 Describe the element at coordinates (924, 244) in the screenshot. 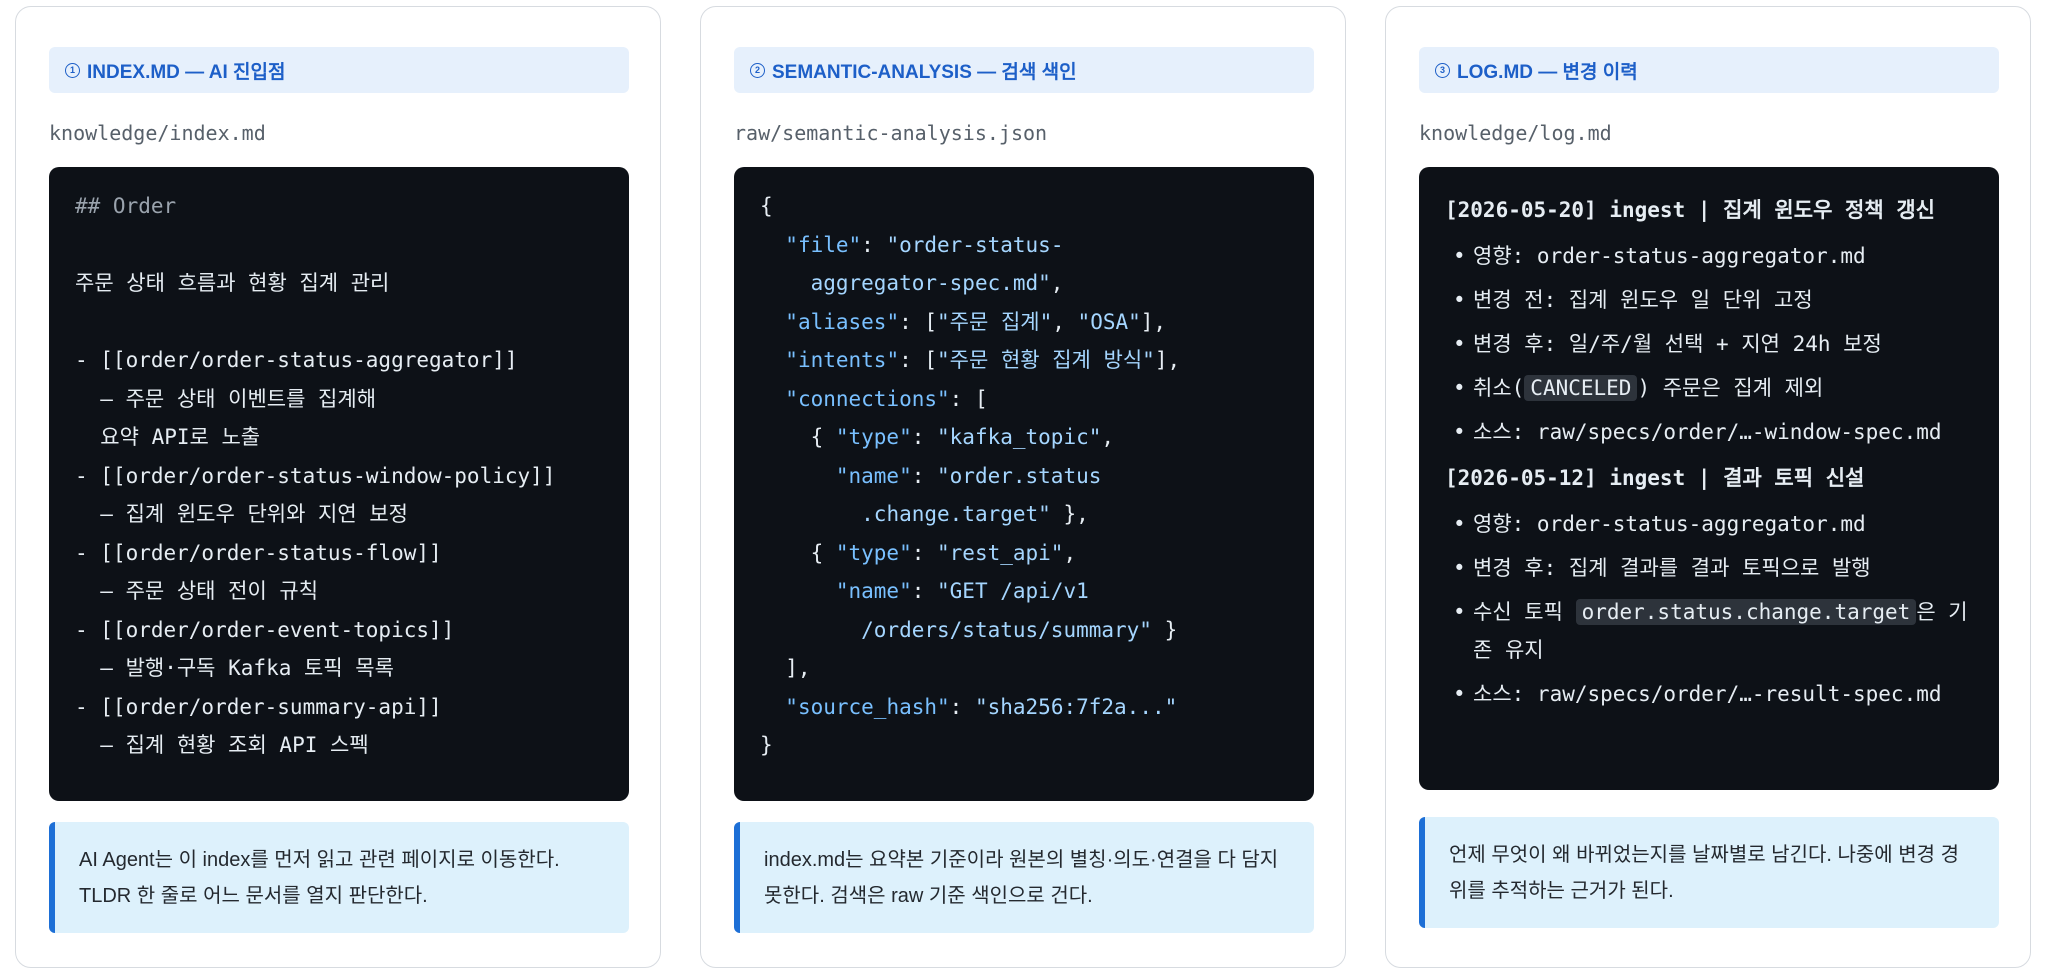

I see `code-line: "file": "order-status-` at that location.